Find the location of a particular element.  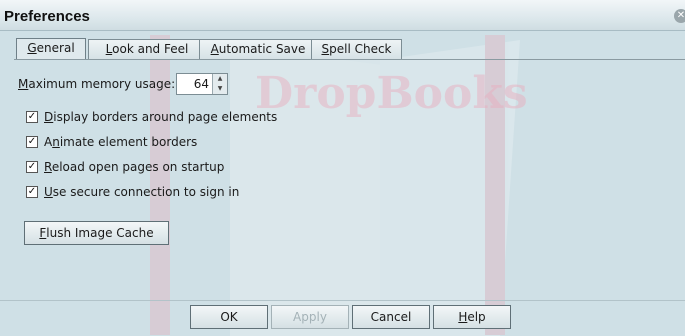

memory-label: Maximum memory usage: is located at coordinates (96, 84).